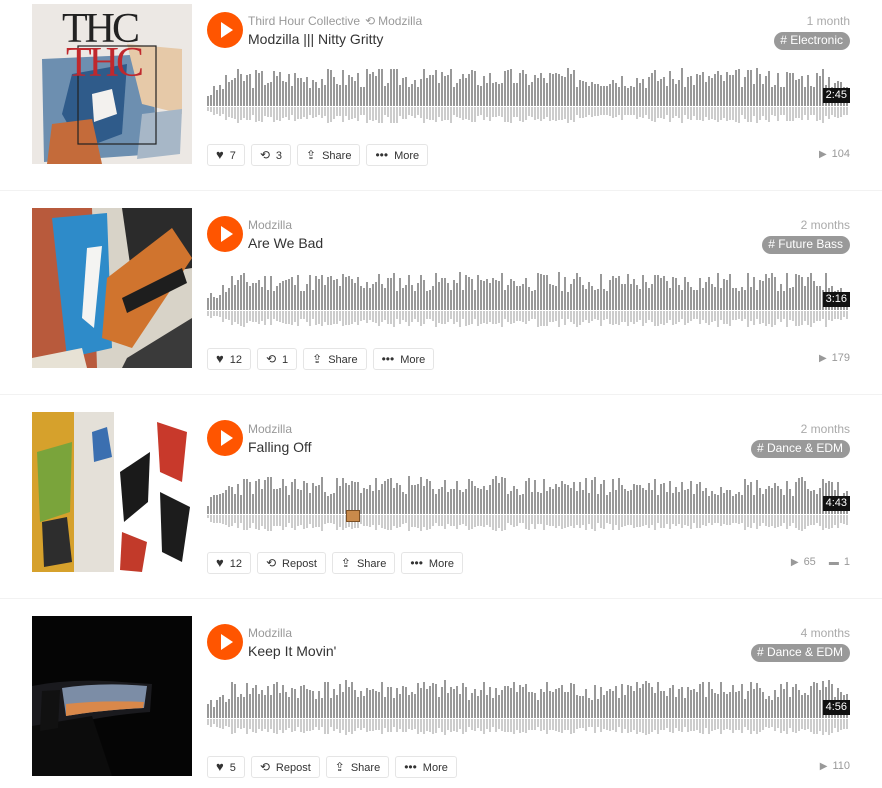 This screenshot has width=882, height=788. Describe the element at coordinates (839, 562) in the screenshot. I see `comment-count: ▬ 1` at that location.